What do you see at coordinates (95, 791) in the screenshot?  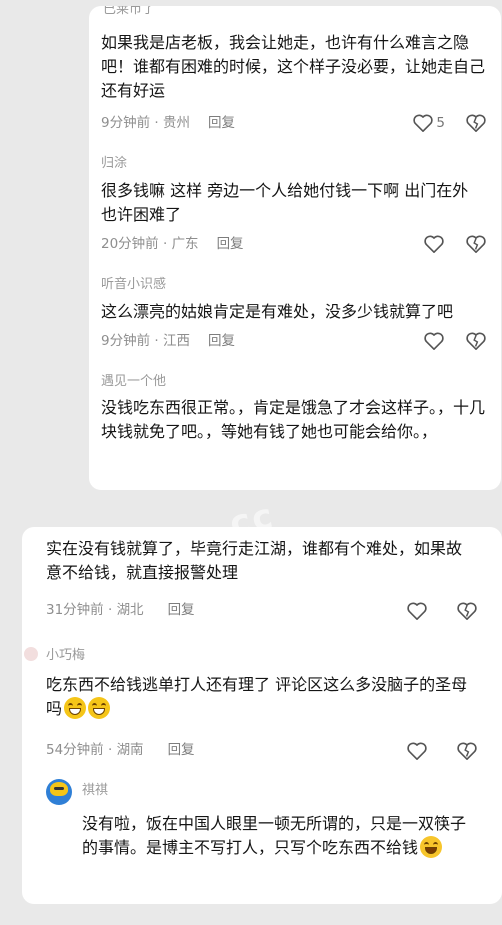 I see `comment-username: 祺祺` at bounding box center [95, 791].